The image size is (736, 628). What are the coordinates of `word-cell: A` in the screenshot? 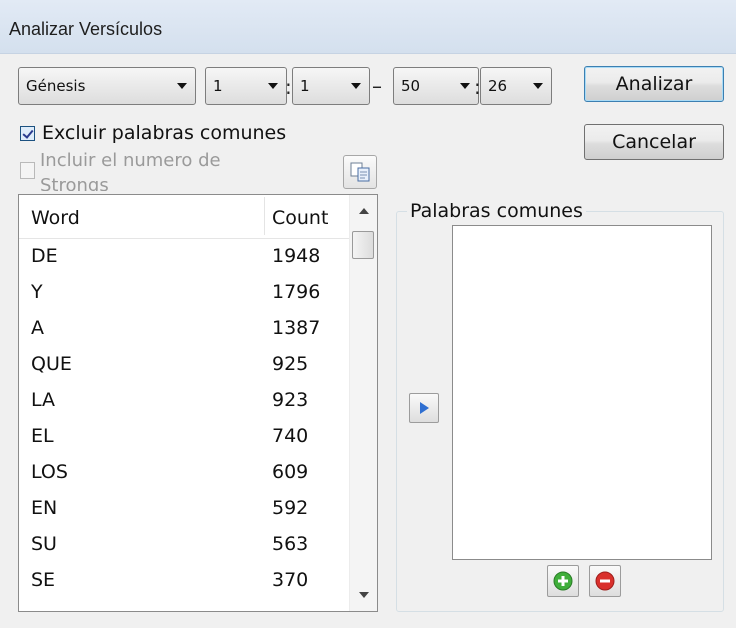 It's located at (37, 328).